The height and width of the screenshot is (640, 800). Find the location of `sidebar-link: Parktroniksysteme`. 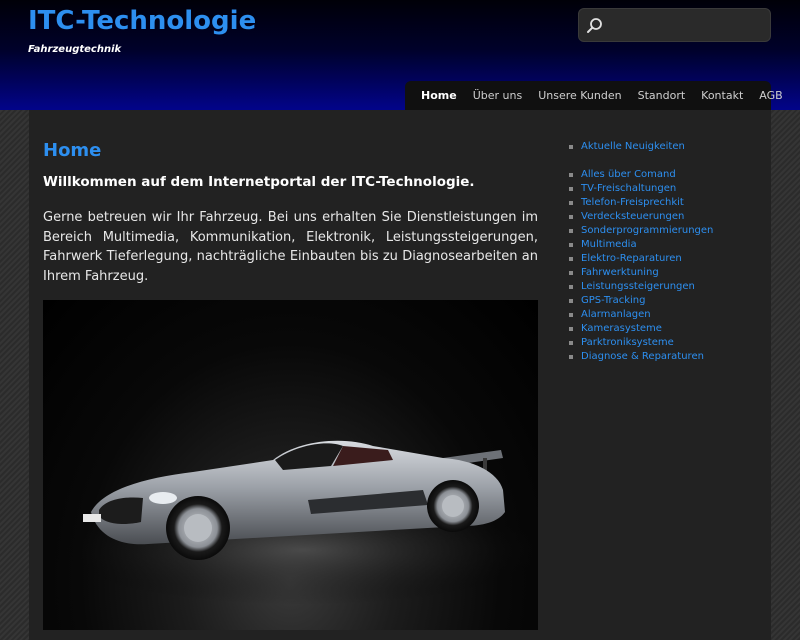

sidebar-link: Parktroniksysteme is located at coordinates (627, 342).